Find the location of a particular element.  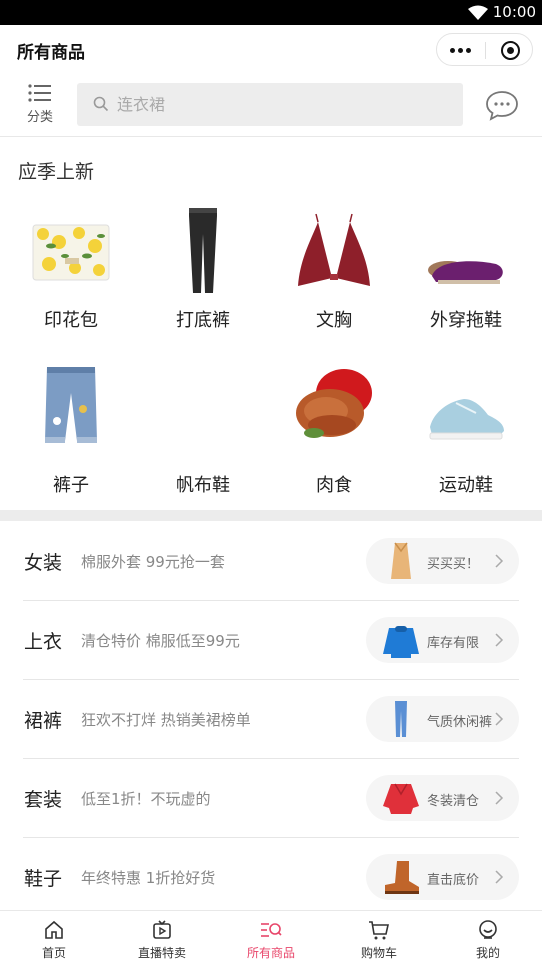

grid-item-label: 印花包 is located at coordinates (71, 320).